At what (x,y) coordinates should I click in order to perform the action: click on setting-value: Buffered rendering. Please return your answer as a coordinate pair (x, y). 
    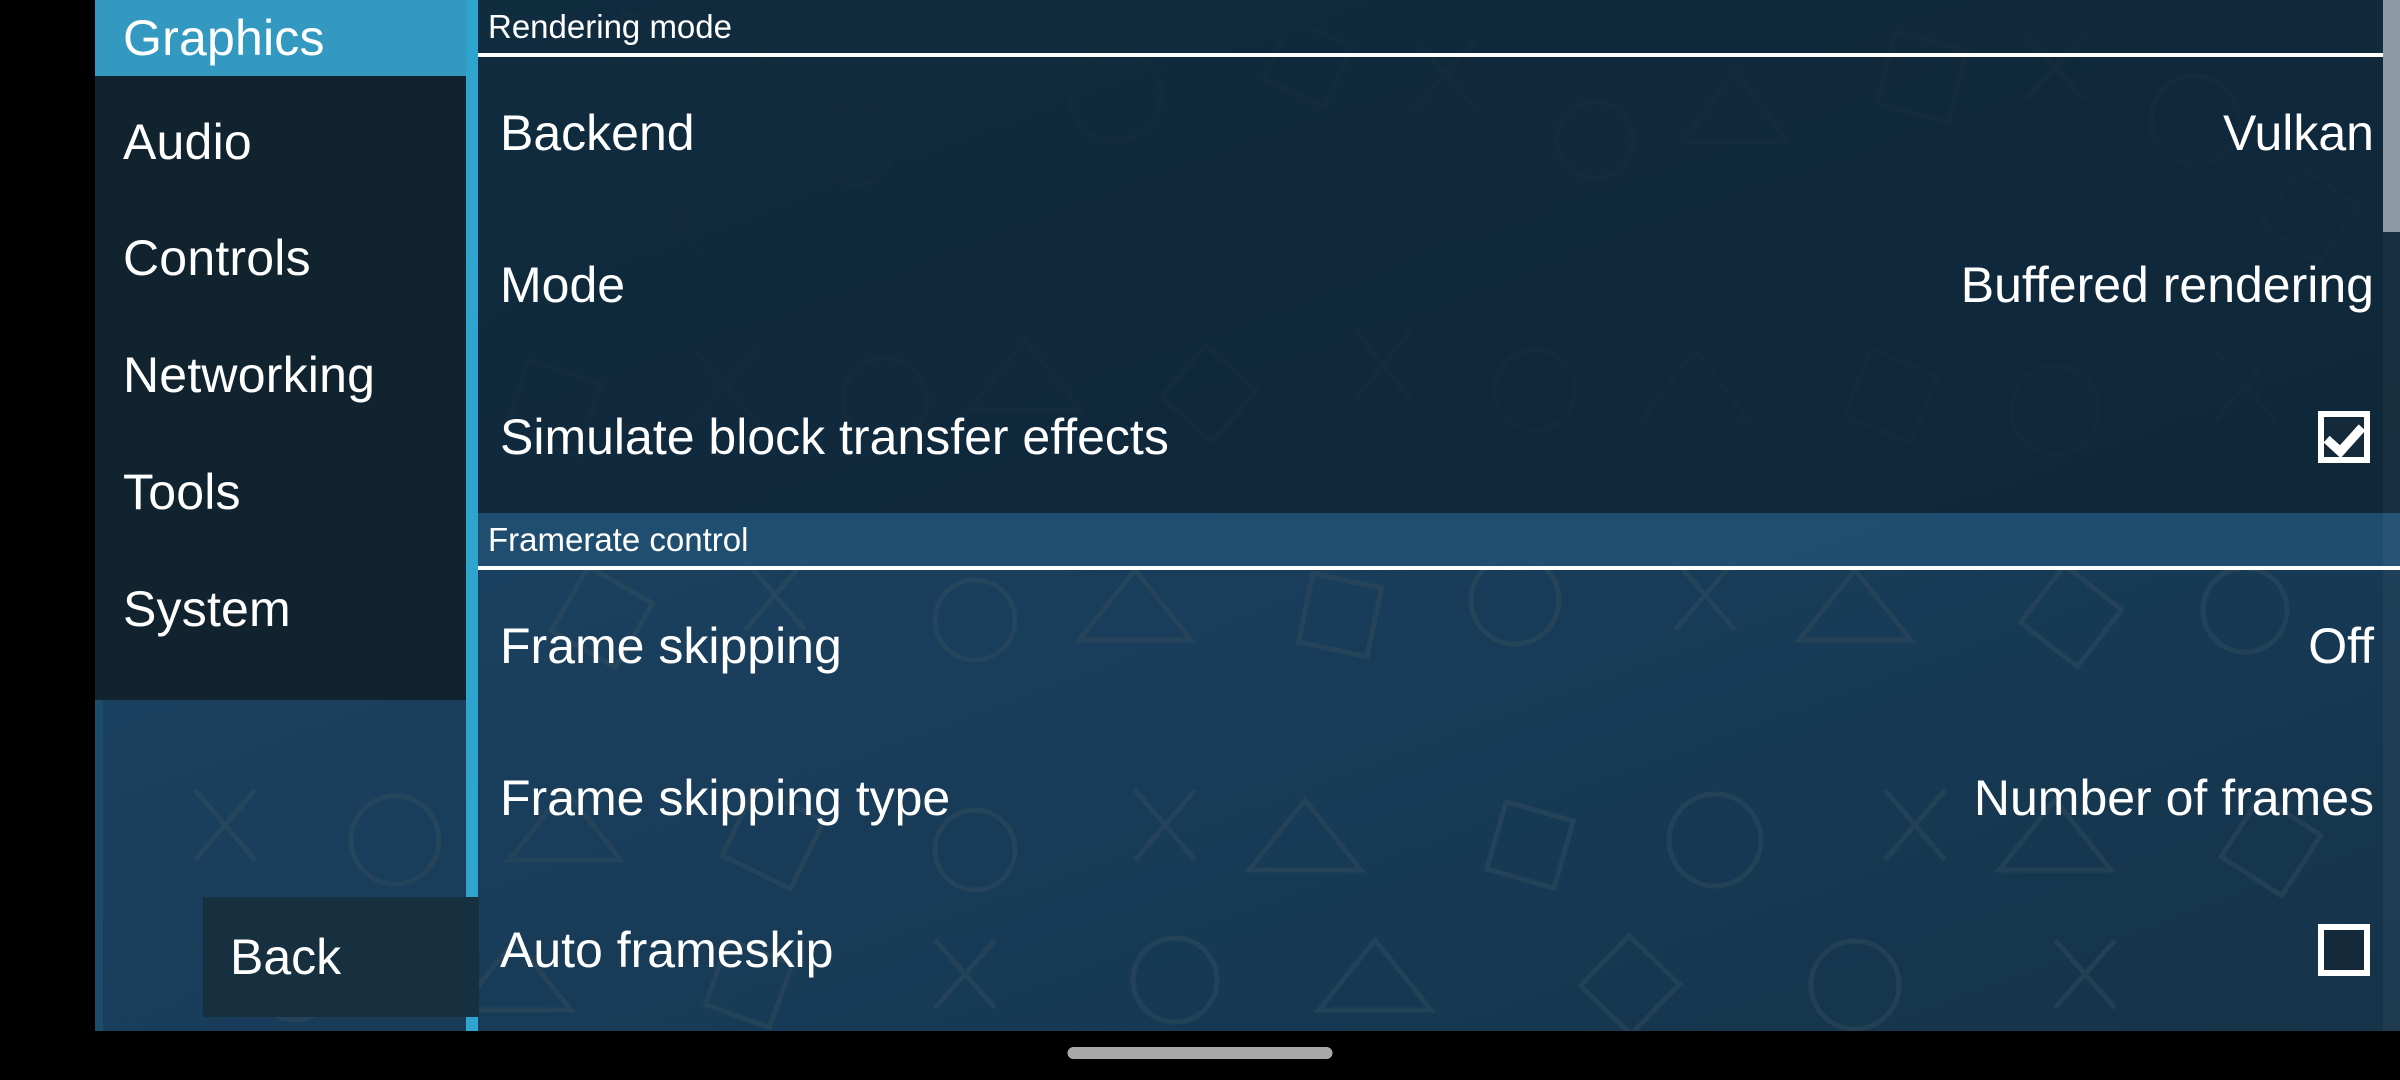
    Looking at the image, I should click on (2167, 285).